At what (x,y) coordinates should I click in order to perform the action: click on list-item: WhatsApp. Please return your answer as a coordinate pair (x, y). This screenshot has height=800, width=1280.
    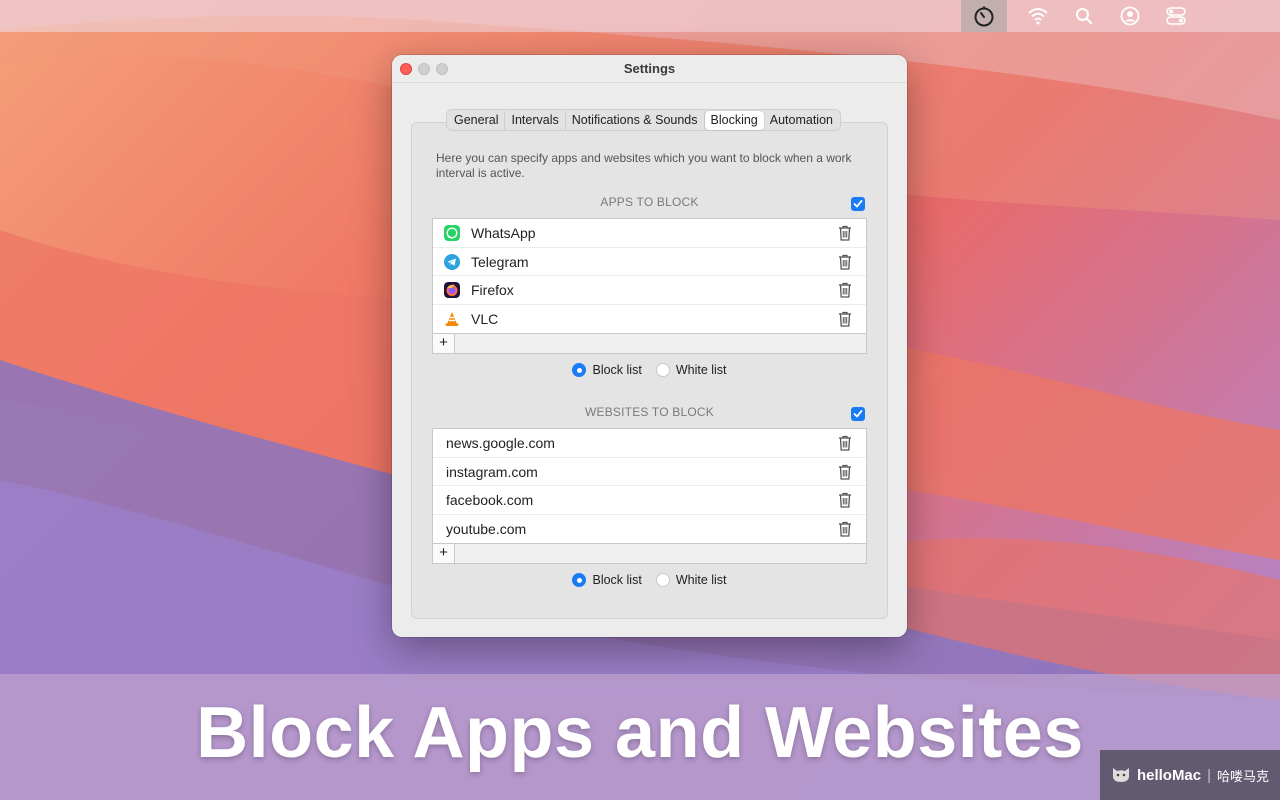
    Looking at the image, I should click on (649, 233).